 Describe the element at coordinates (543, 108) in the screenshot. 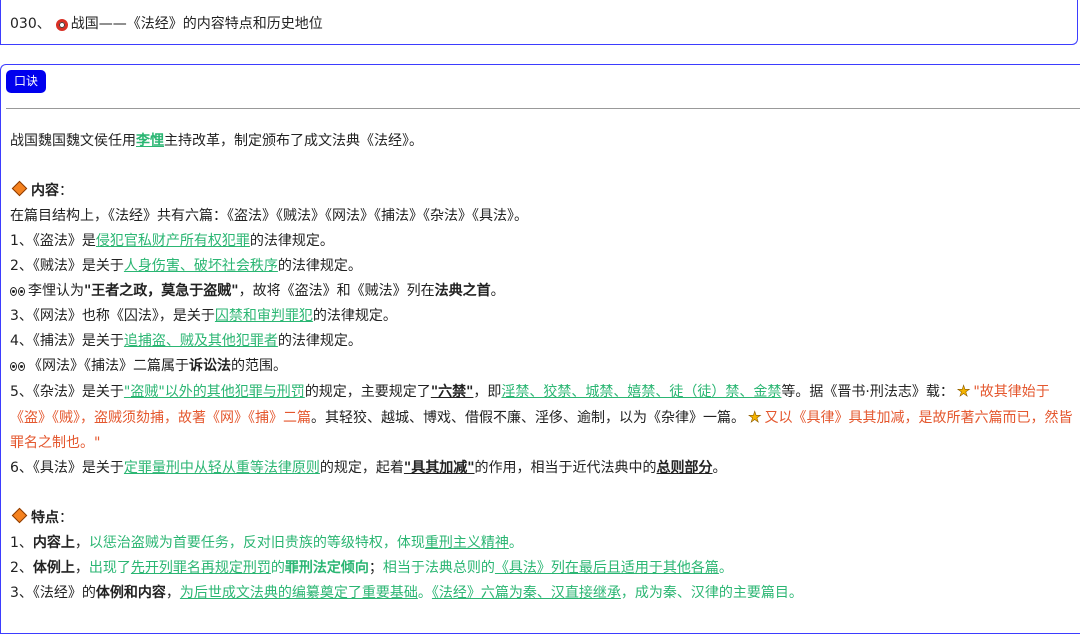

I see `divider` at that location.